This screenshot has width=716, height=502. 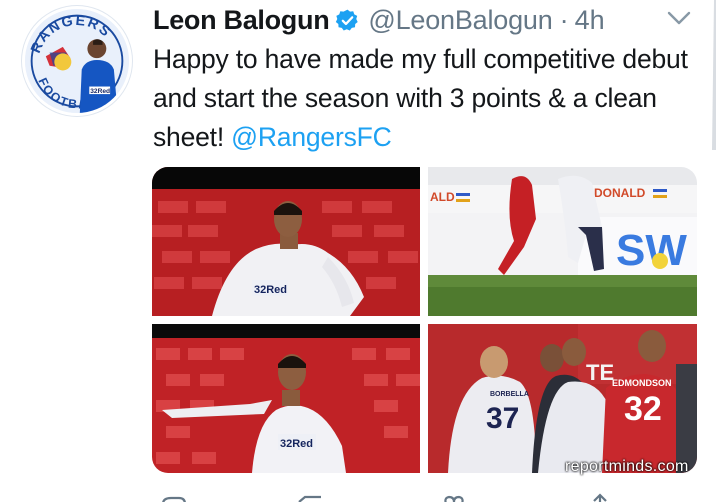 I want to click on avatar-sponsor: 32Red, so click(x=100, y=91).